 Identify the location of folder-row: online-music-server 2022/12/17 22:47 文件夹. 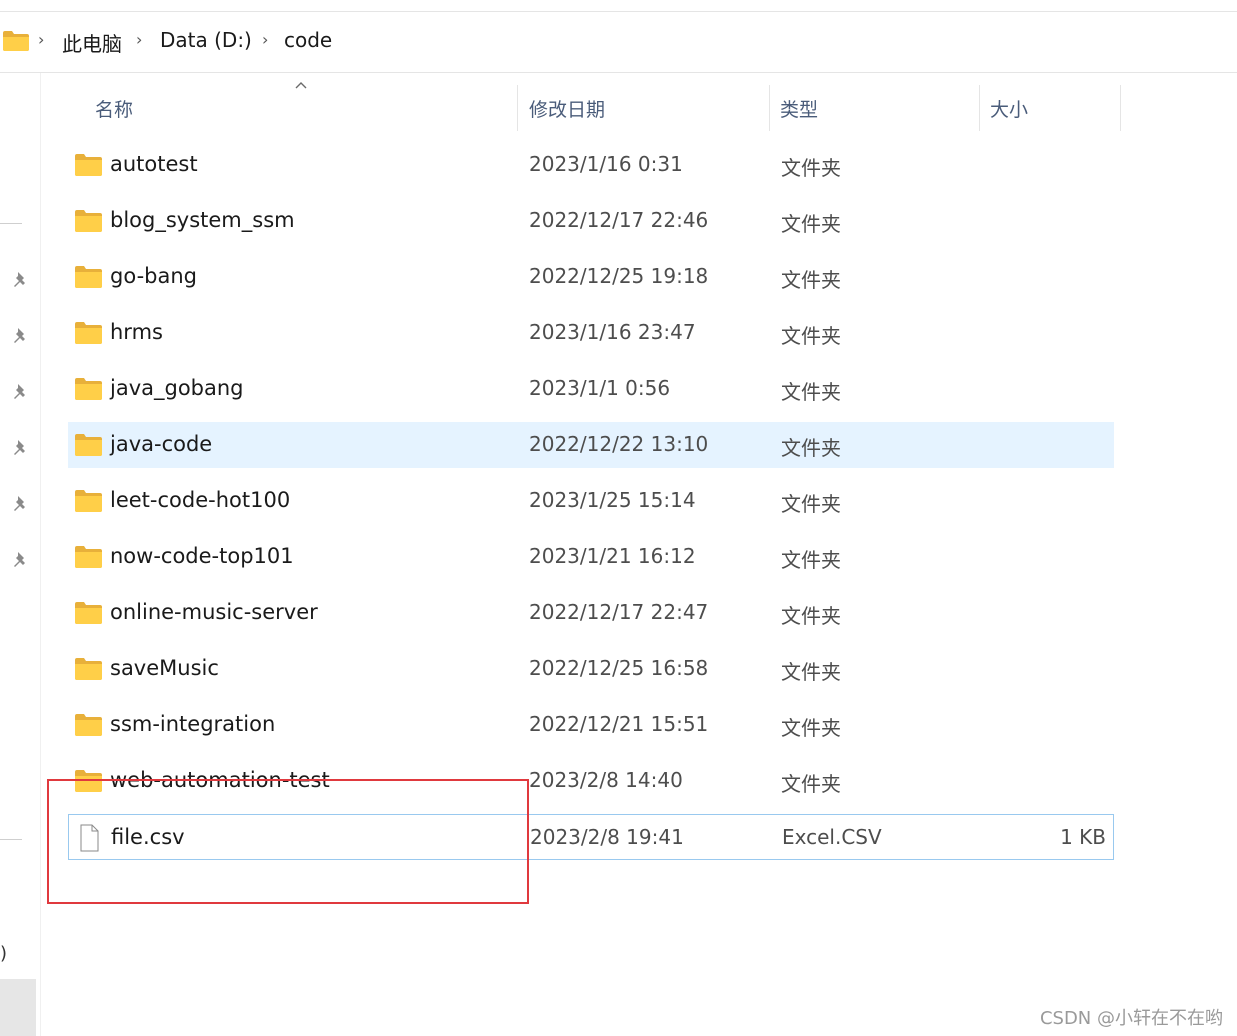
(591, 613).